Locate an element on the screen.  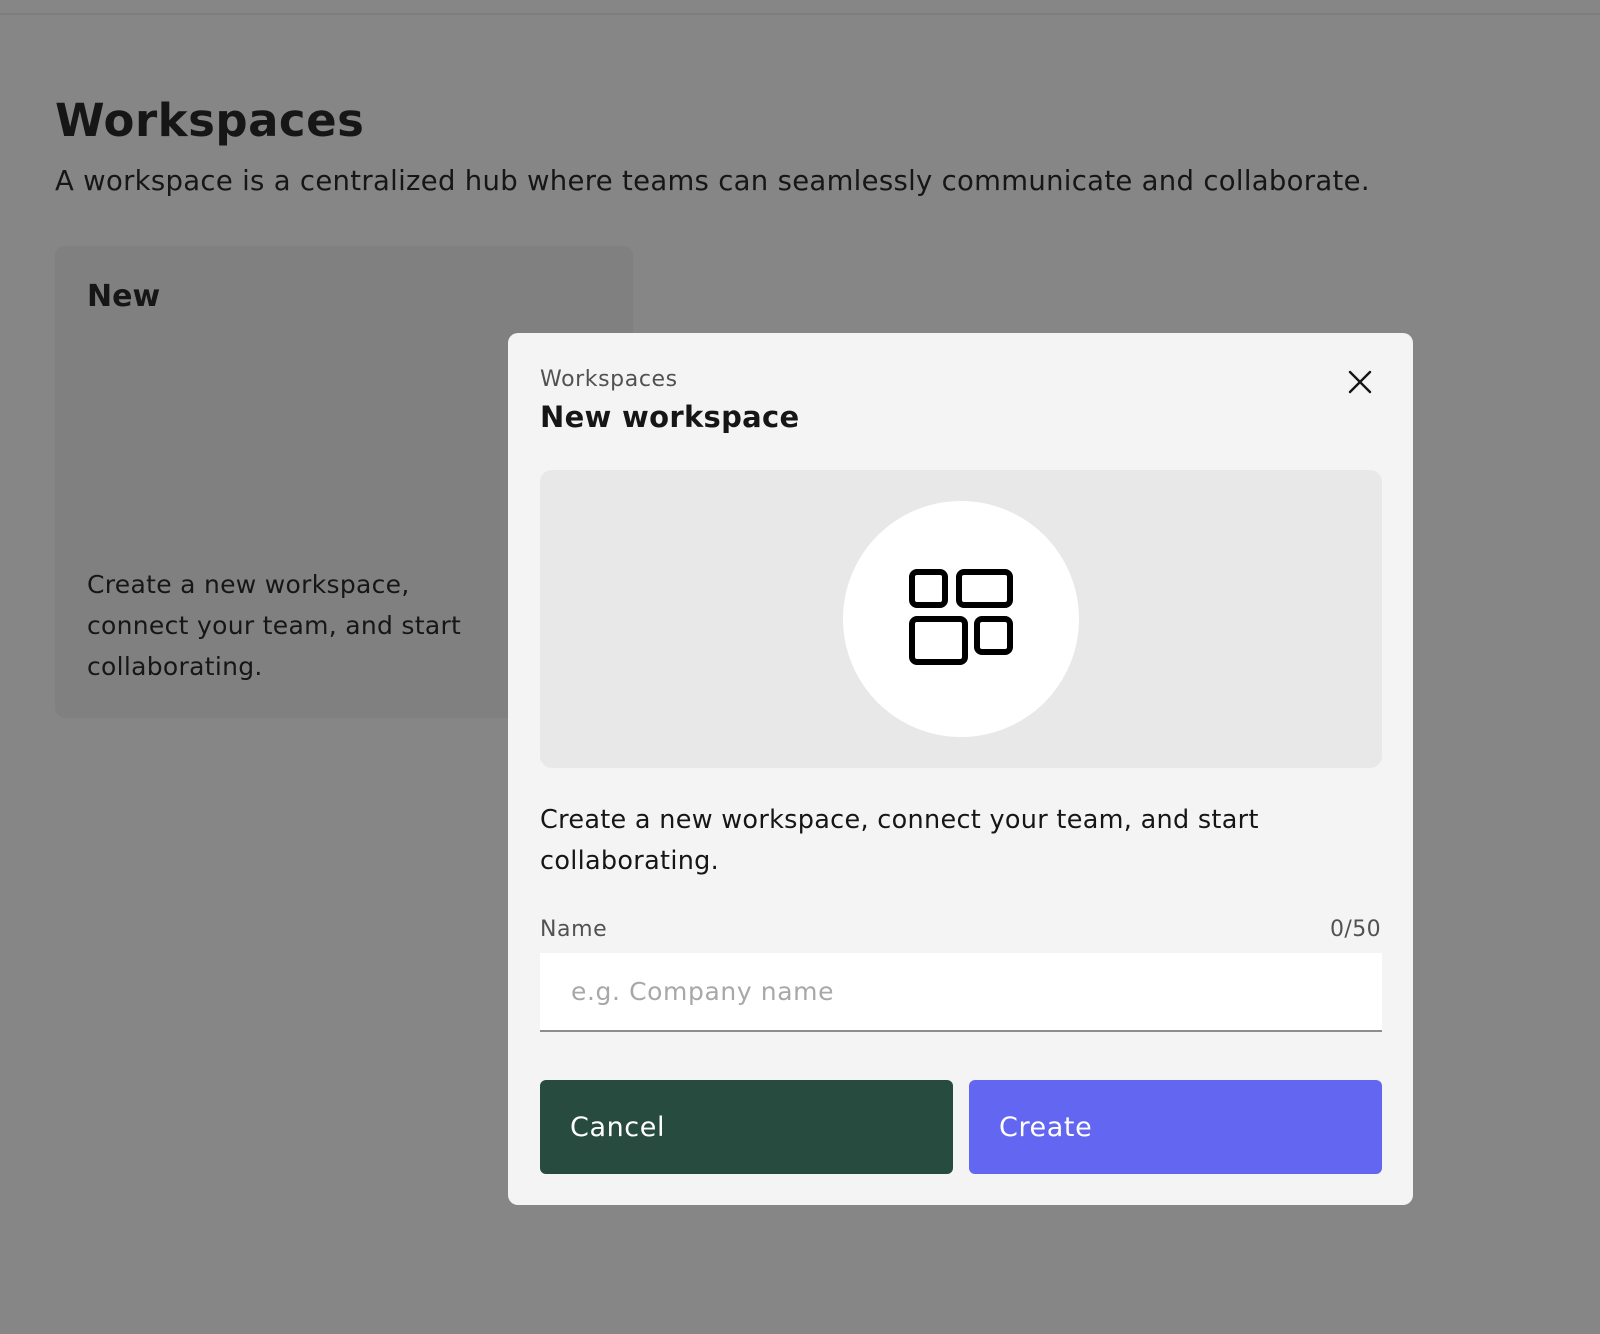
close-icon is located at coordinates (1360, 384).